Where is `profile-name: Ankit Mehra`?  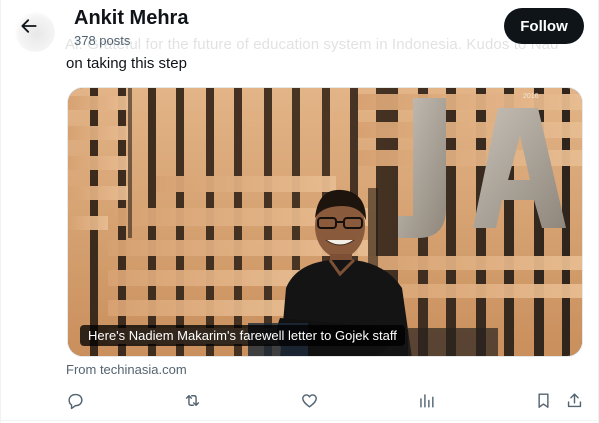 profile-name: Ankit Mehra is located at coordinates (131, 18).